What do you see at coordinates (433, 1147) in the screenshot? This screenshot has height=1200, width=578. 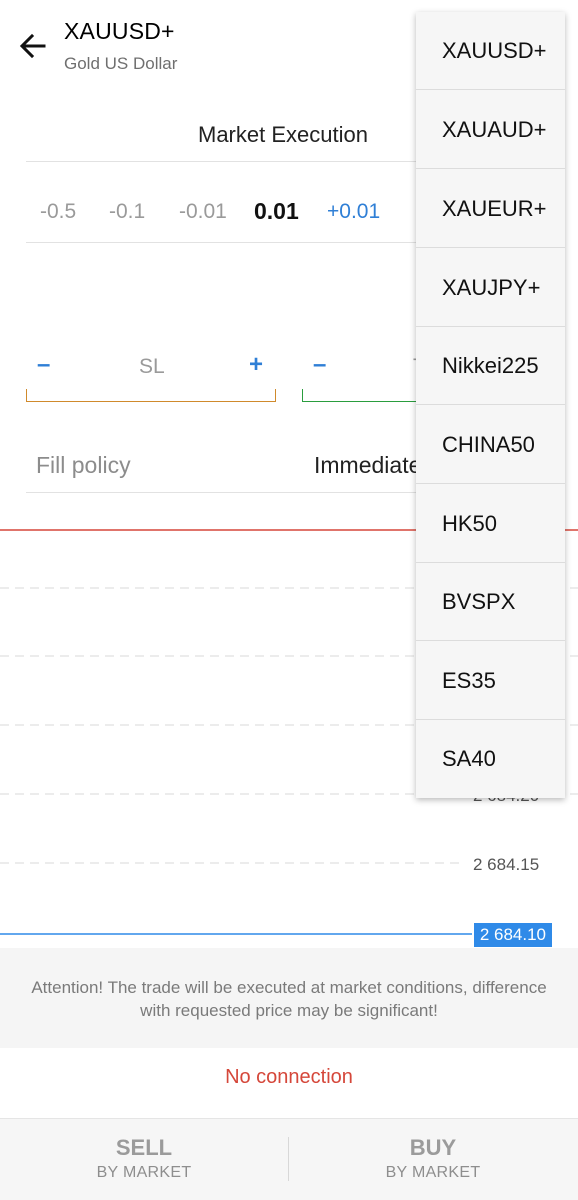 I see `buy-label: BUY` at bounding box center [433, 1147].